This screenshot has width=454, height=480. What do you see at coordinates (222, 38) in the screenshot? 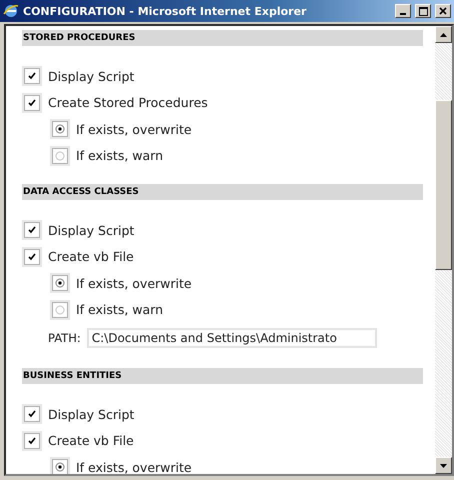
I see `section-header: STORED PROCEDURES` at bounding box center [222, 38].